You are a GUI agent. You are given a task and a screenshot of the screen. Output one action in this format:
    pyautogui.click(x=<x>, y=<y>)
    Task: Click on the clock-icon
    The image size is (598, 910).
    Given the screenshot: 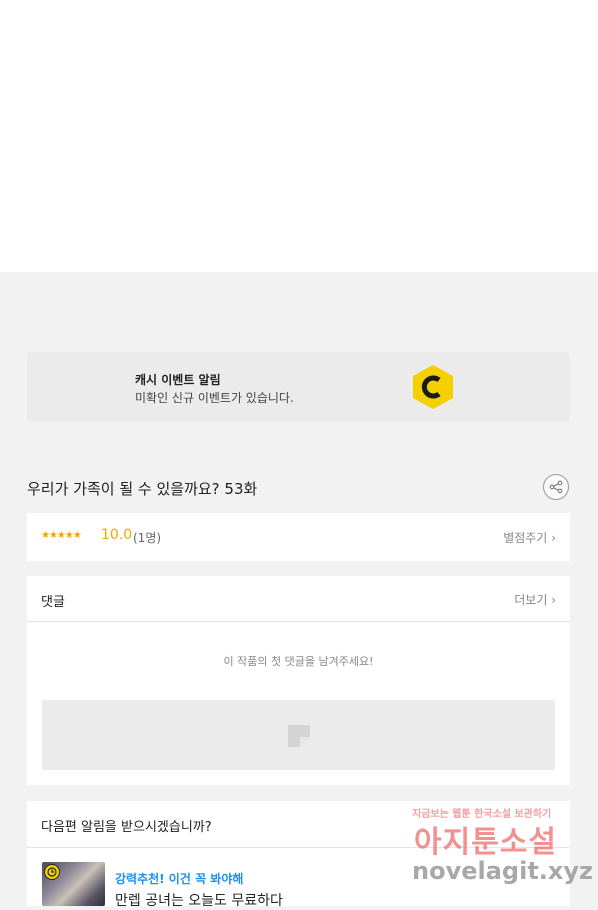 What is the action you would take?
    pyautogui.click(x=52, y=872)
    